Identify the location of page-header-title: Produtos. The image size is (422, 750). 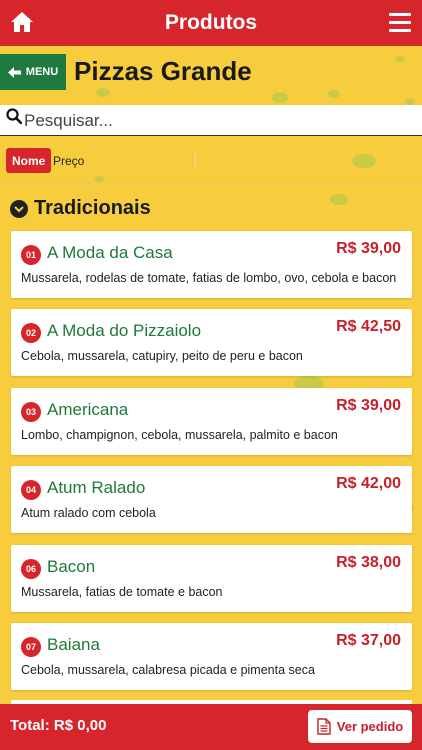
(211, 22).